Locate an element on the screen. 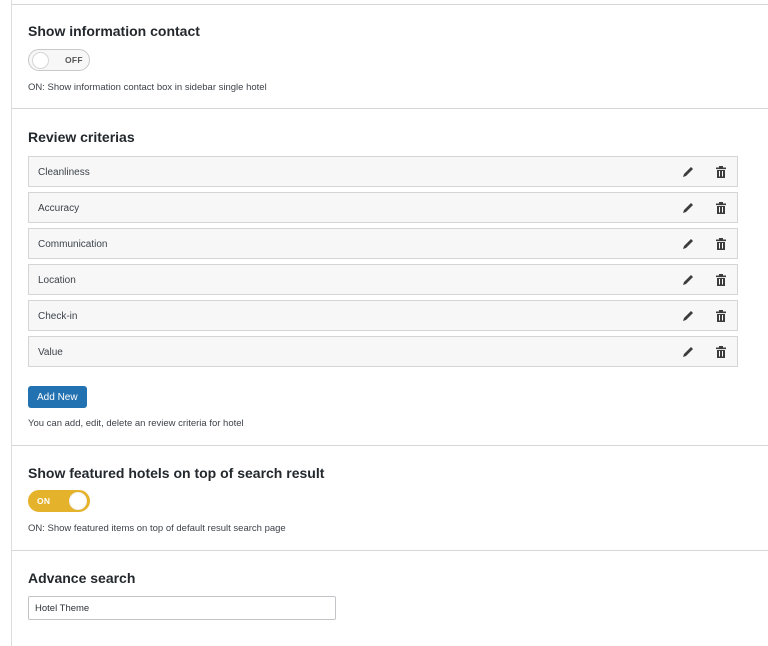 Image resolution: width=768 pixels, height=646 pixels. criteria-label: Communication is located at coordinates (73, 244).